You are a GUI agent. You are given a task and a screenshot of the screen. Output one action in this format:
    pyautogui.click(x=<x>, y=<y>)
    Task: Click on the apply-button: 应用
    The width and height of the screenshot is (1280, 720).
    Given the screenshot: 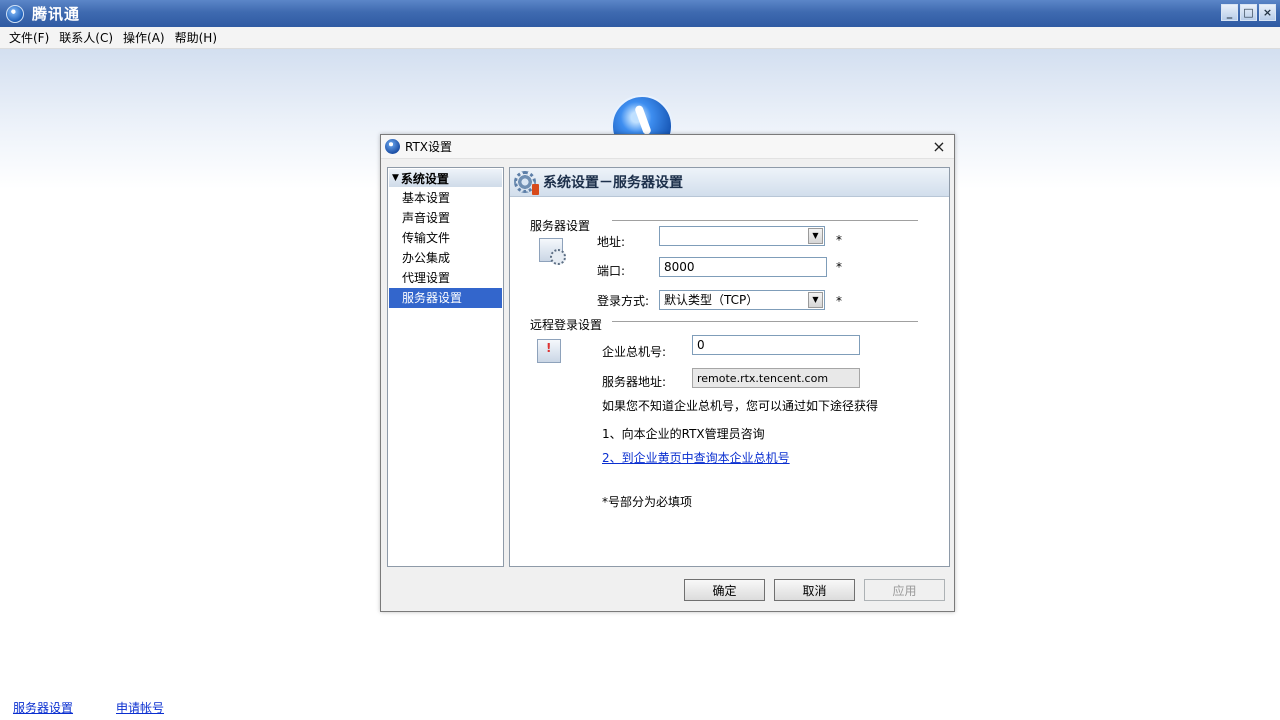 What is the action you would take?
    pyautogui.click(x=904, y=590)
    